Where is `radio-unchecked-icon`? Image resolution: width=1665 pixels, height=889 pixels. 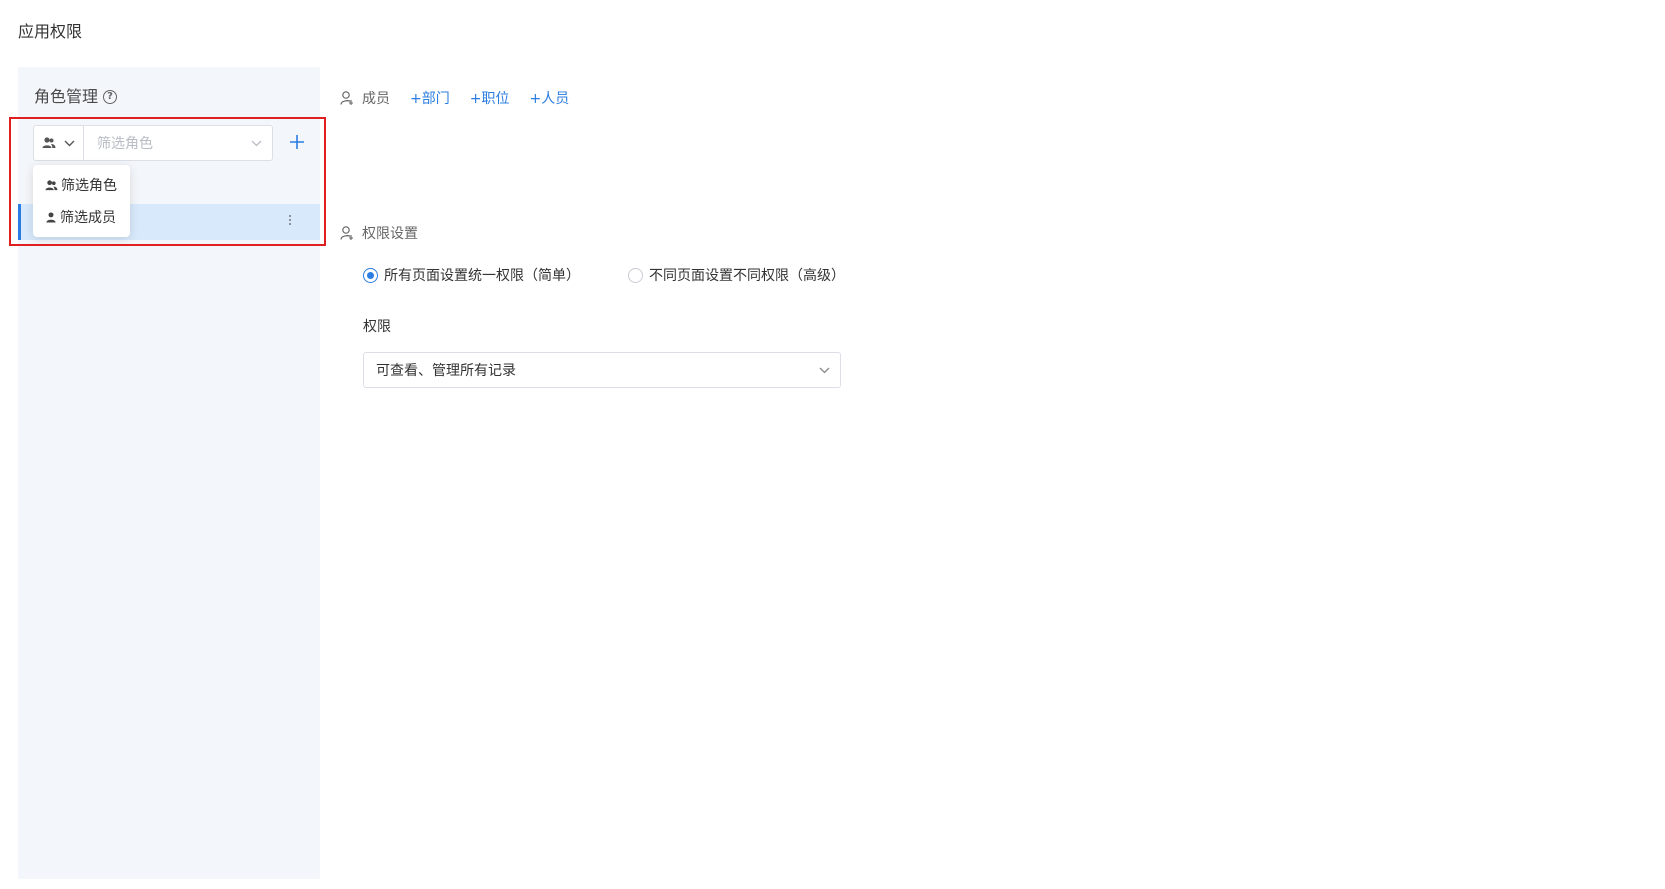 radio-unchecked-icon is located at coordinates (635, 275).